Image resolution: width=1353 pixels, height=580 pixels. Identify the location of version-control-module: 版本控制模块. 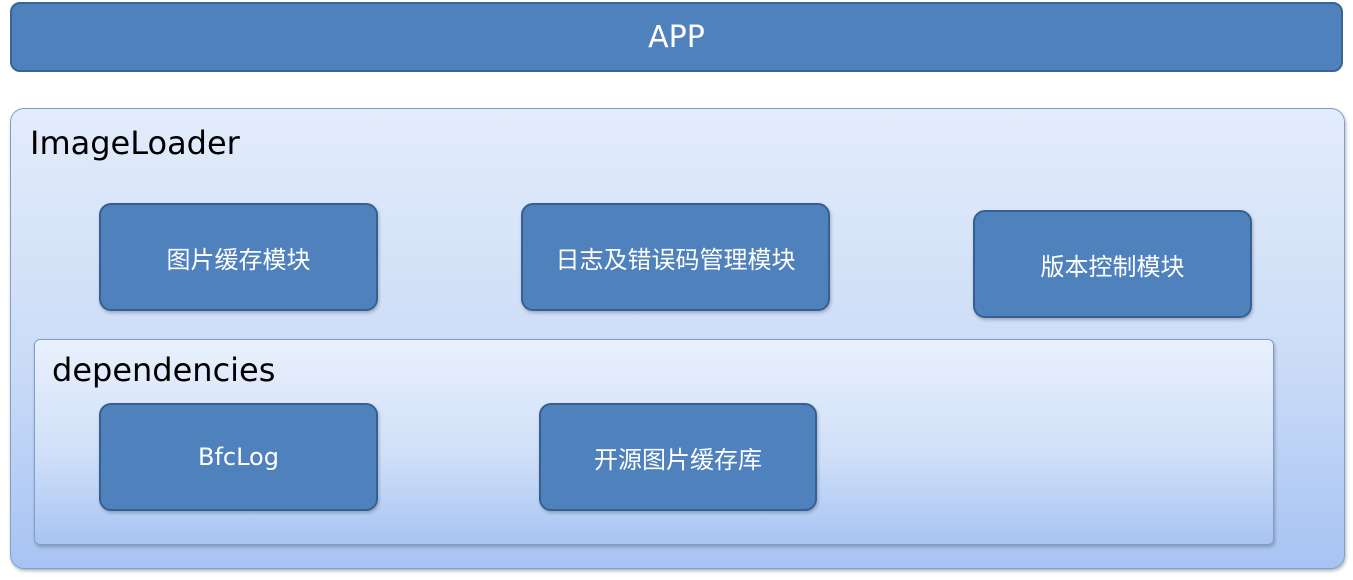
(1112, 264).